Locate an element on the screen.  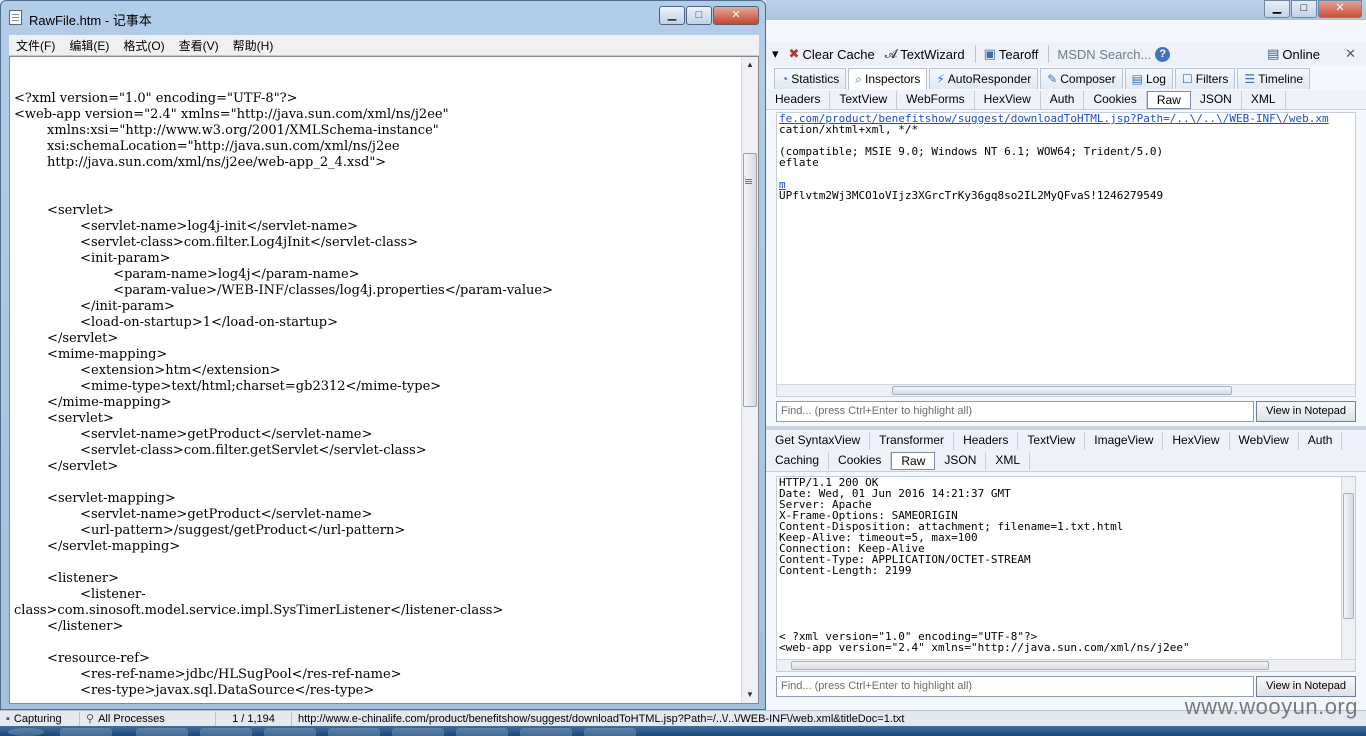
response-tab-headers: Headers is located at coordinates (986, 440).